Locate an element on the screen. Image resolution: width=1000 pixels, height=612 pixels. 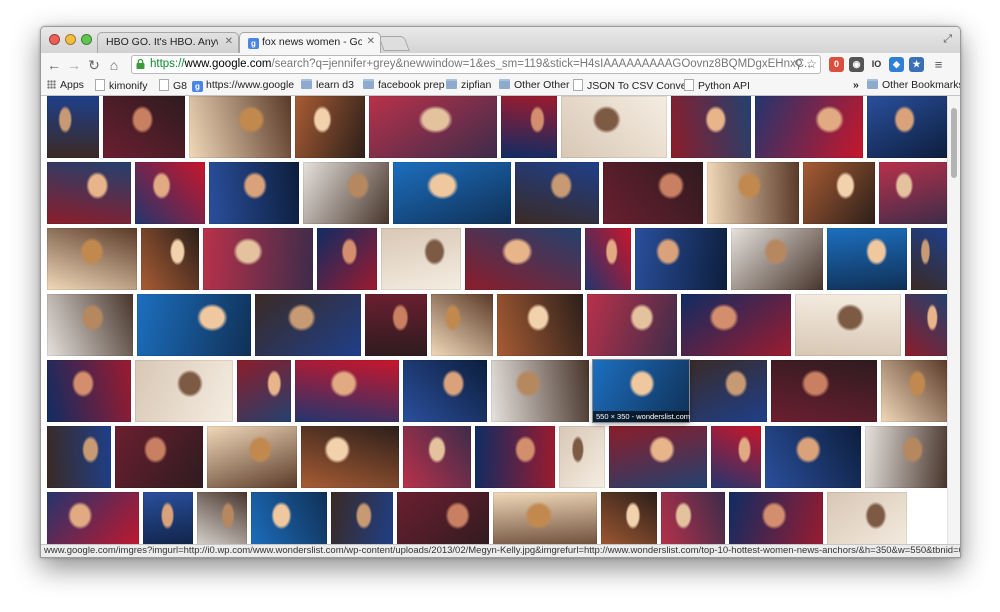
search-icon: ⚲ is located at coordinates (798, 64).